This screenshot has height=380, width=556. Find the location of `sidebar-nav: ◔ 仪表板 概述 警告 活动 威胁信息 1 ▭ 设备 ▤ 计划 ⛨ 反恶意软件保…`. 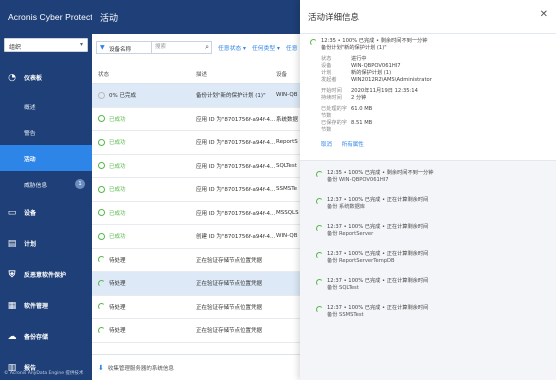

sidebar-nav: ◔ 仪表板 概述 警告 活动 威胁信息 1 ▭ 设备 ▤ 计划 ⛨ 反恶意软件保… is located at coordinates (46, 221).